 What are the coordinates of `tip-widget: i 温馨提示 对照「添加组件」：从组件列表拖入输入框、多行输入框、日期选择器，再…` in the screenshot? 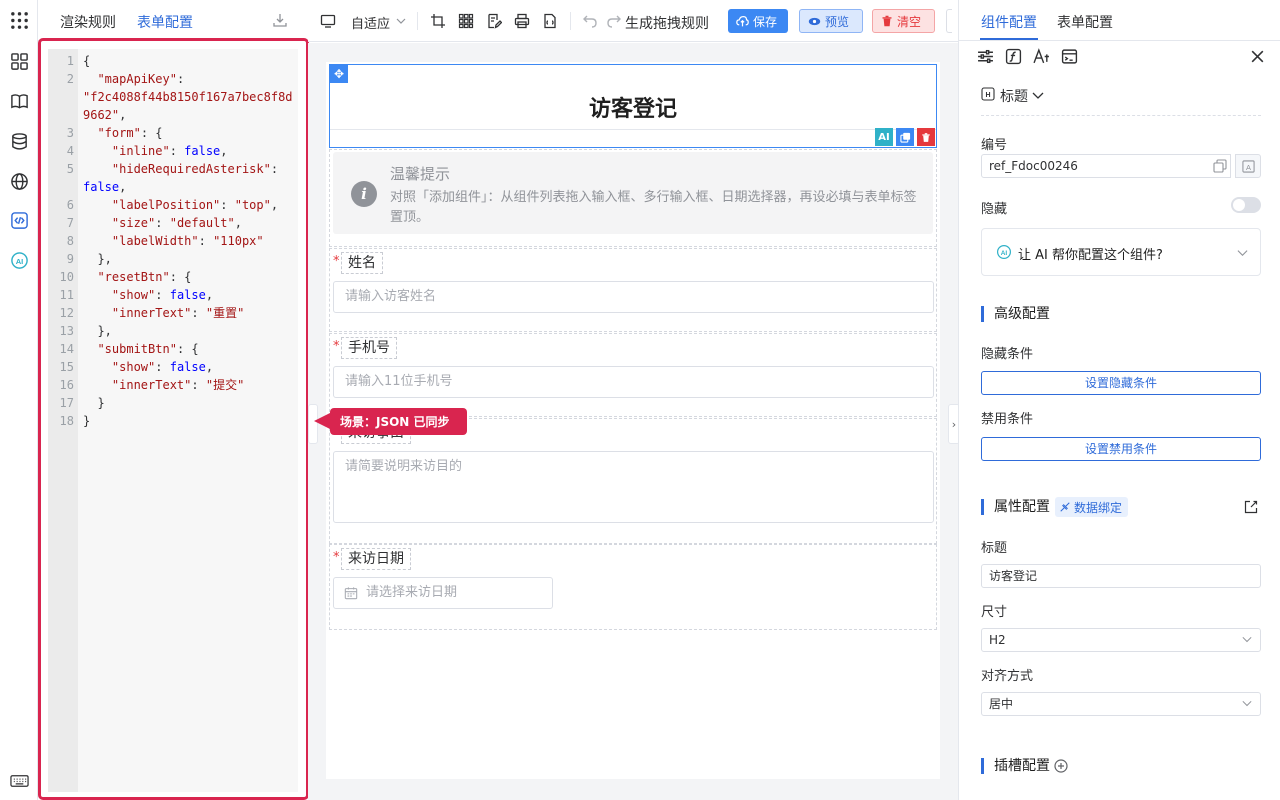 It's located at (633, 198).